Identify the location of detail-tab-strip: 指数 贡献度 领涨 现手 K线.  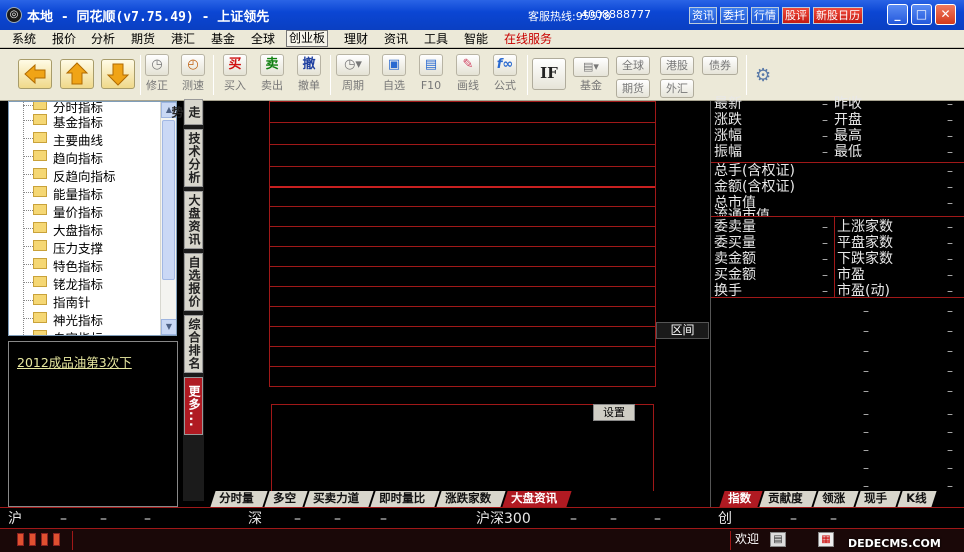
(841, 499).